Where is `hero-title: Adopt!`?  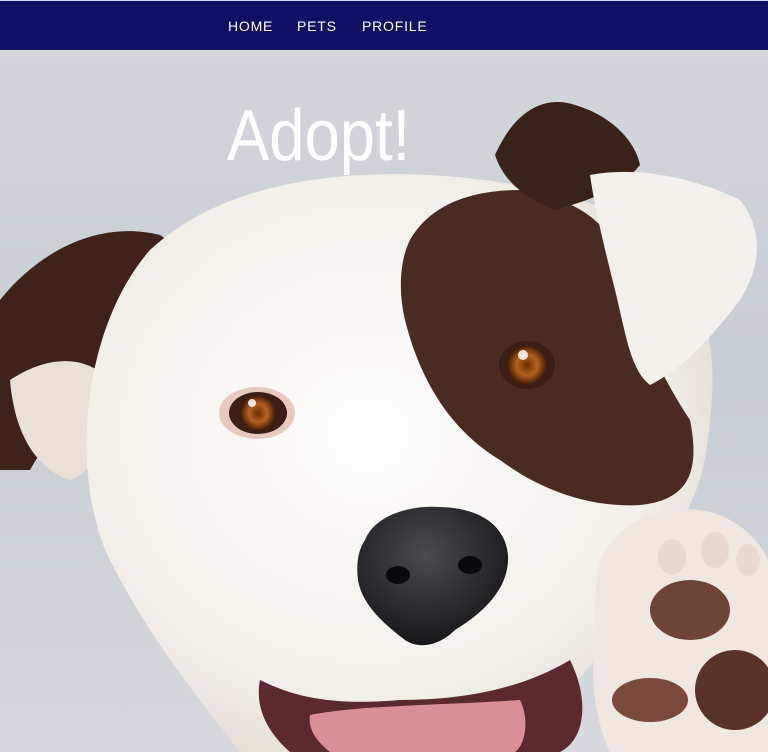 hero-title: Adopt! is located at coordinates (319, 136).